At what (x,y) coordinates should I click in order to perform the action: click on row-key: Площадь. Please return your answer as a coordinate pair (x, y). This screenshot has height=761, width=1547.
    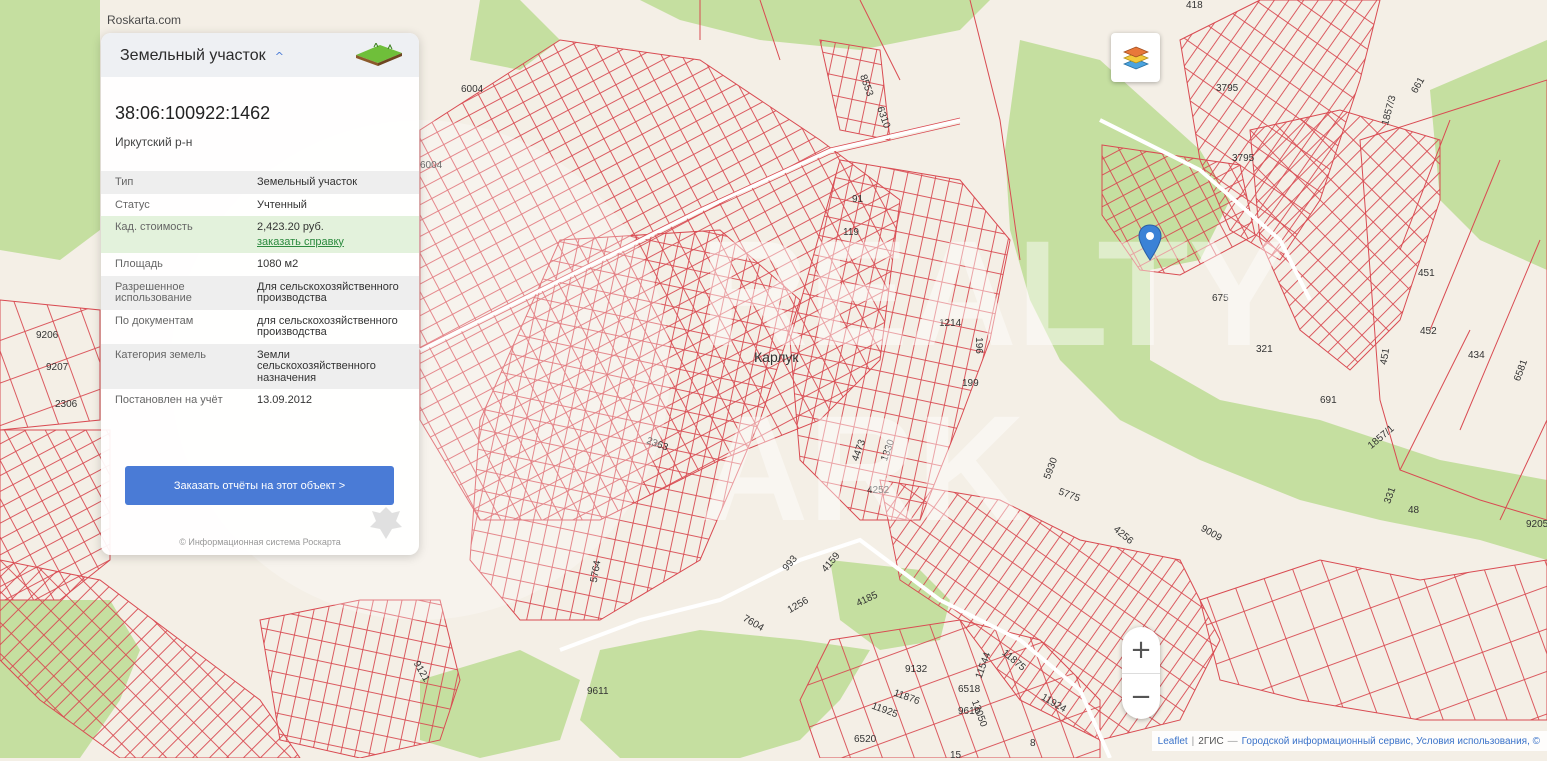
    Looking at the image, I should click on (139, 264).